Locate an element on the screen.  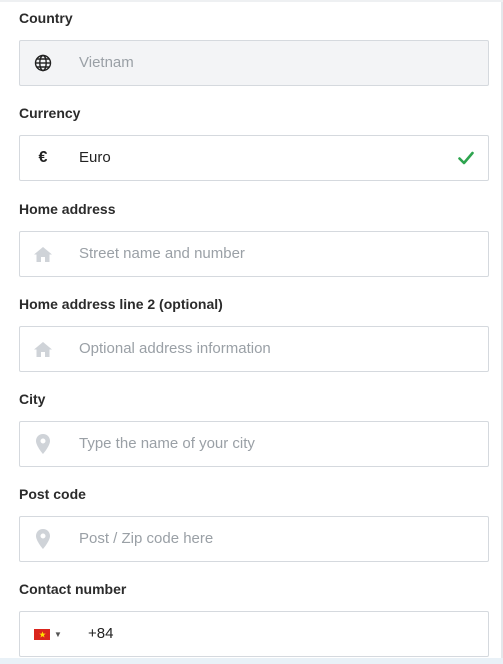
contact-number-field: Contact number ▼ +84 is located at coordinates (254, 618).